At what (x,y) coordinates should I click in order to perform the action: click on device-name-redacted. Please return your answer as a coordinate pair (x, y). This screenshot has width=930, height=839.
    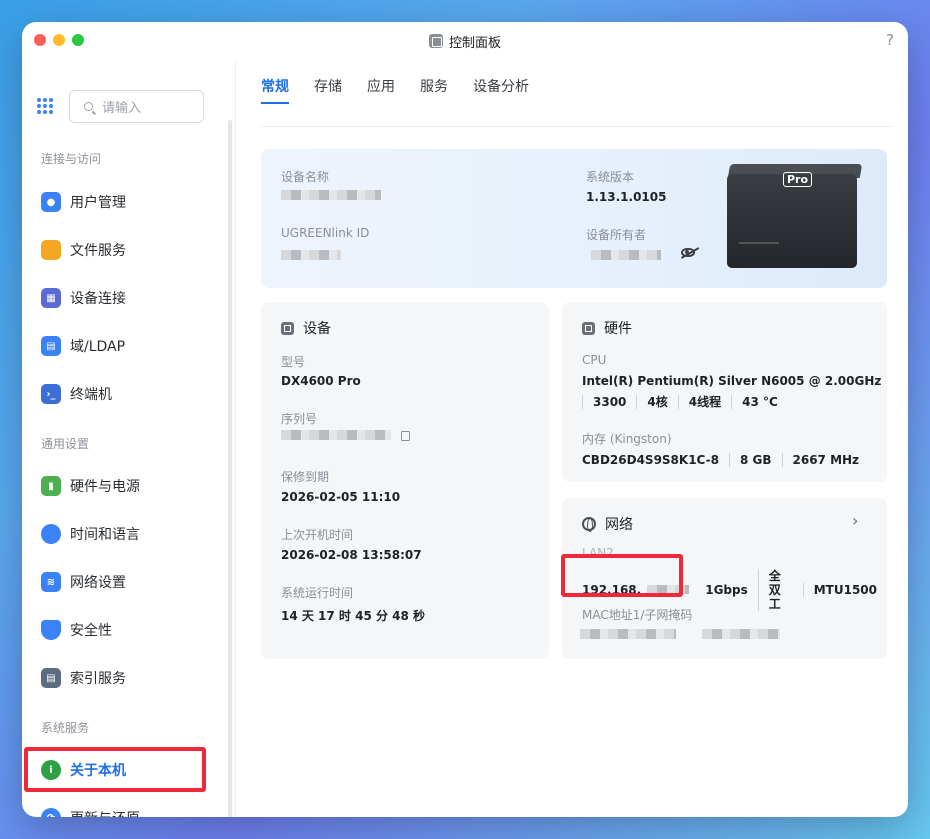
    Looking at the image, I should click on (331, 195).